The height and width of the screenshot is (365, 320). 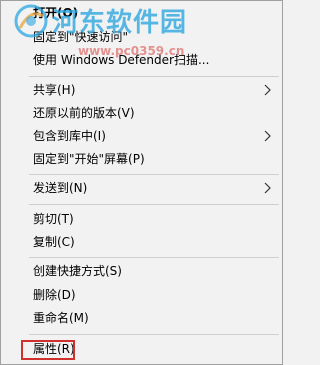 What do you see at coordinates (141, 271) in the screenshot?
I see `menu-item-create-shortcut: 创建快捷方式(S)` at bounding box center [141, 271].